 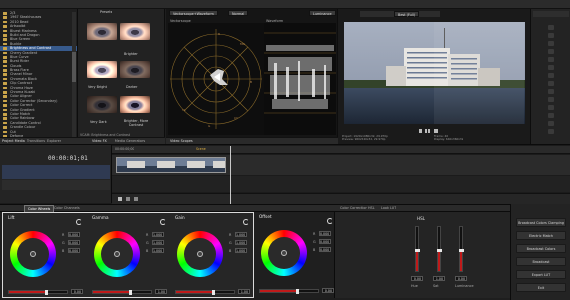 What do you see at coordinates (56, 185) in the screenshot?
I see `audio-track-header` at bounding box center [56, 185].